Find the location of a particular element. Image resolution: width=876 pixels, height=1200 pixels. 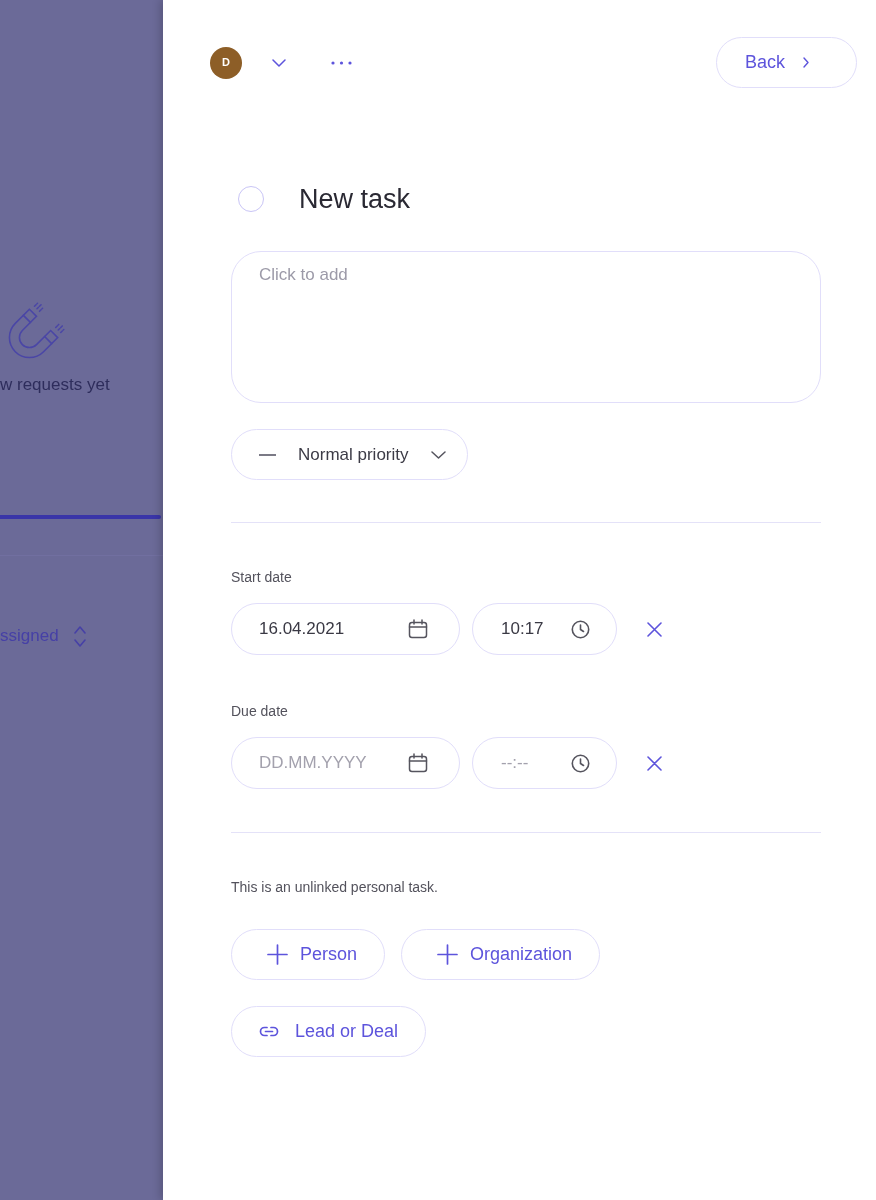

chevron-right-icon is located at coordinates (806, 62).